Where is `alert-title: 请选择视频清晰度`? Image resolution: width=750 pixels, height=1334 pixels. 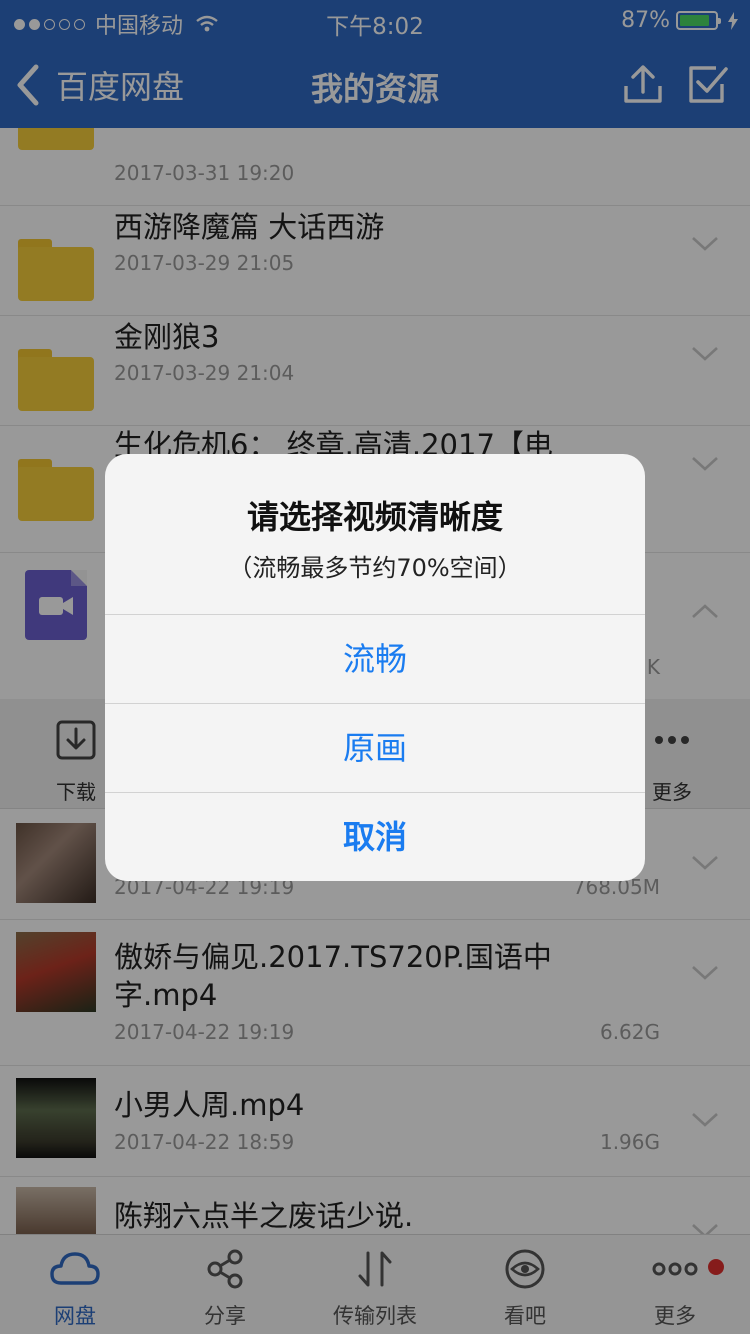
alert-title: 请选择视频清晰度 is located at coordinates (374, 517).